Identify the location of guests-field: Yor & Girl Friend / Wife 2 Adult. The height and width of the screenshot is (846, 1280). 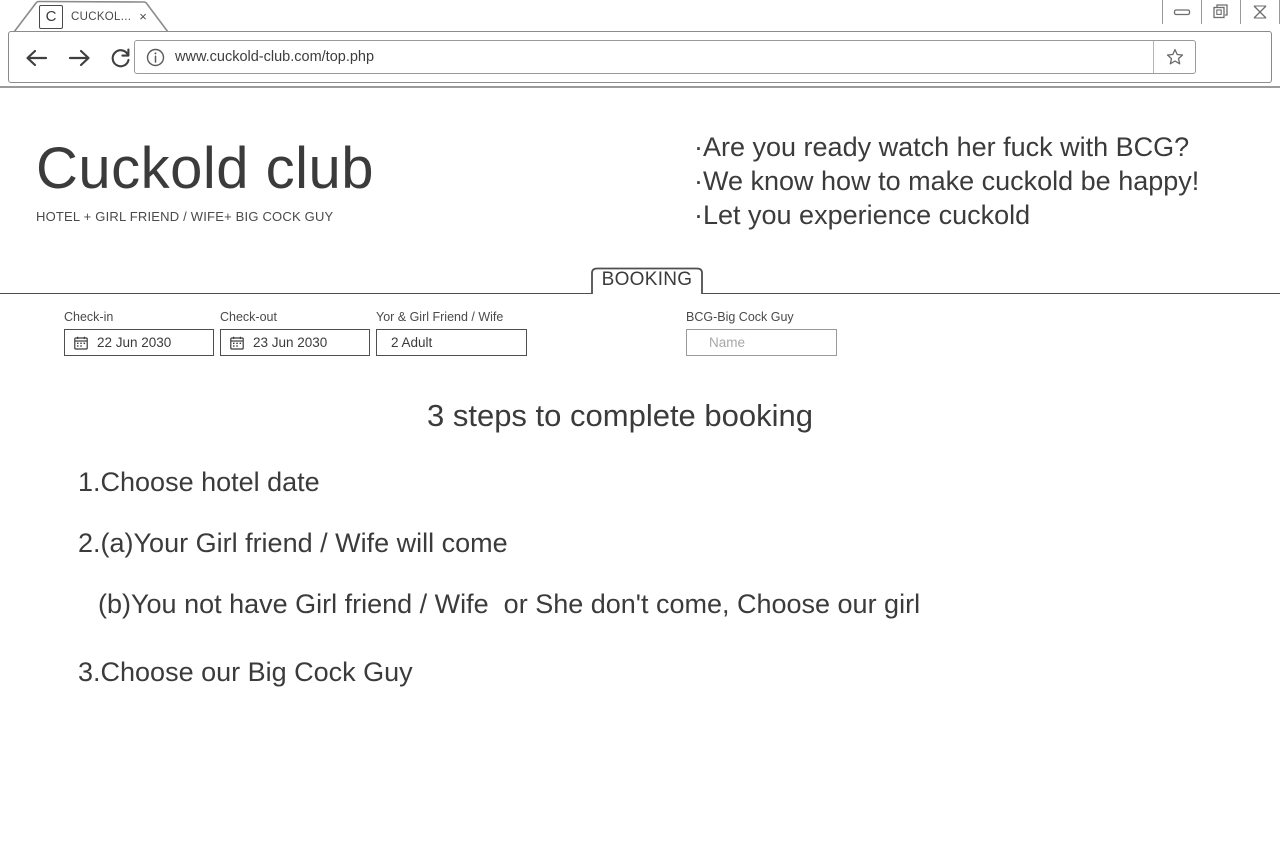
(451, 333).